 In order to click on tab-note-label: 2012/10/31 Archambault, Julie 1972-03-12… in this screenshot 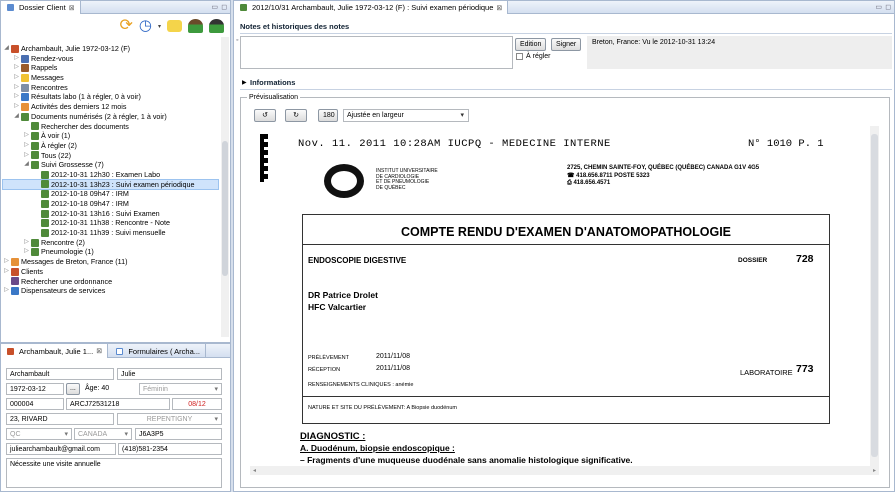, I will do `click(373, 7)`.